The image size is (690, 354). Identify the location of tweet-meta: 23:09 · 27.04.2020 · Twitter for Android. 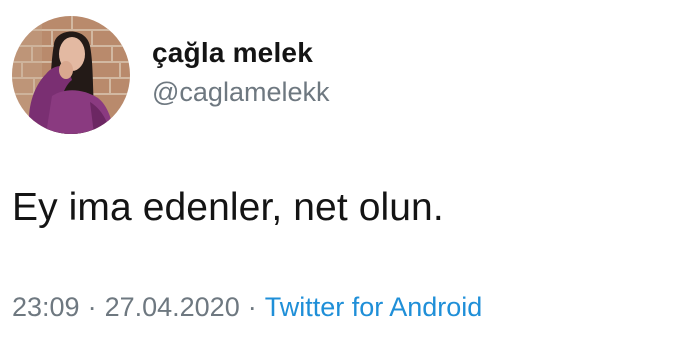
(247, 307).